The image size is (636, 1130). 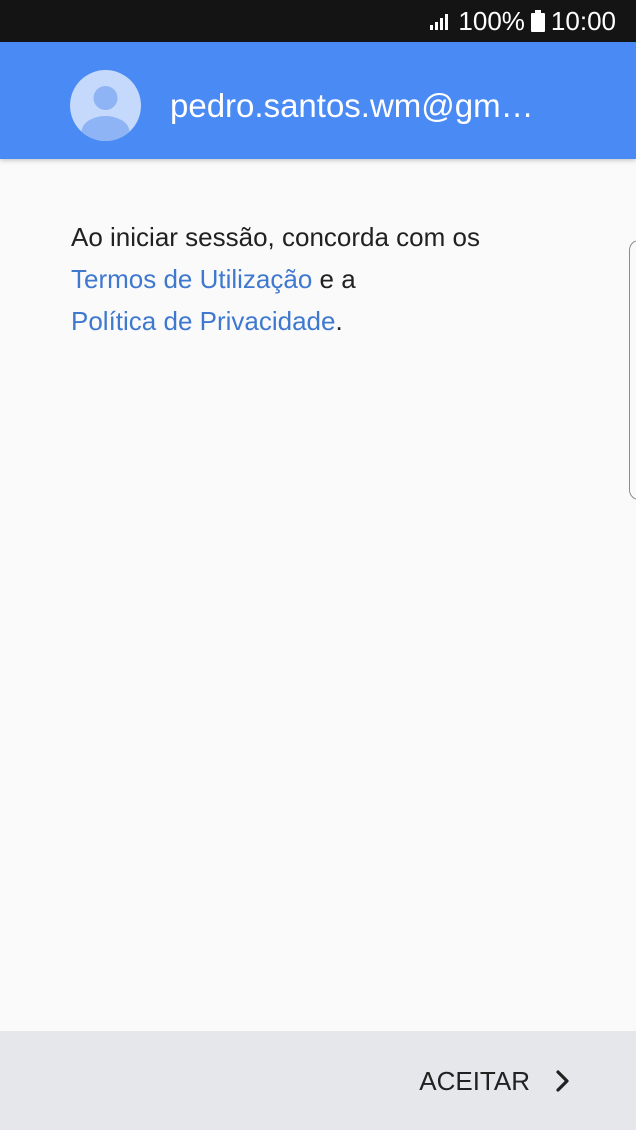 What do you see at coordinates (563, 1081) in the screenshot?
I see `chevron-right-icon` at bounding box center [563, 1081].